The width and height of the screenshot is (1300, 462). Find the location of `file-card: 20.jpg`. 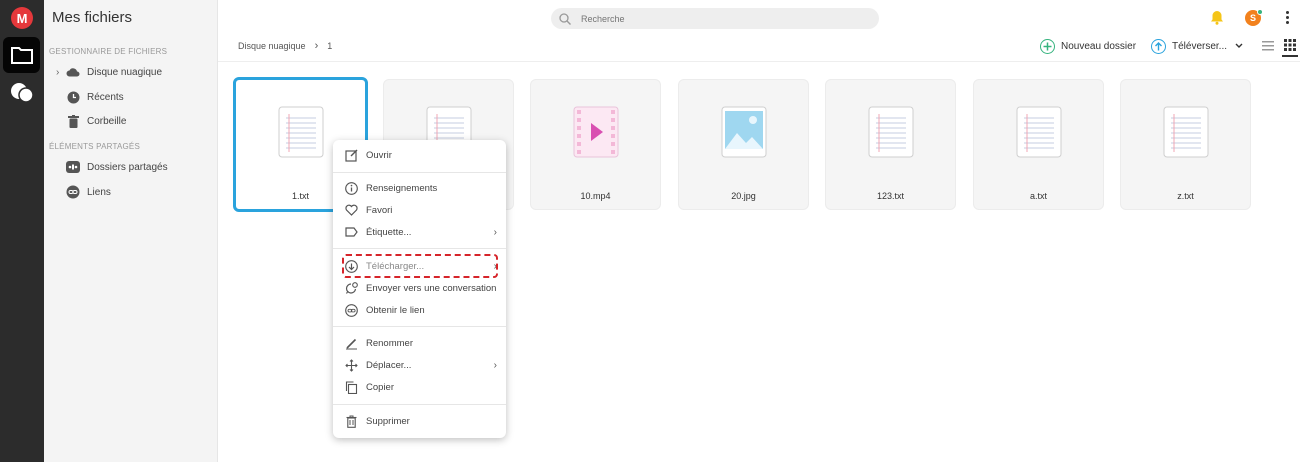

file-card: 20.jpg is located at coordinates (743, 144).